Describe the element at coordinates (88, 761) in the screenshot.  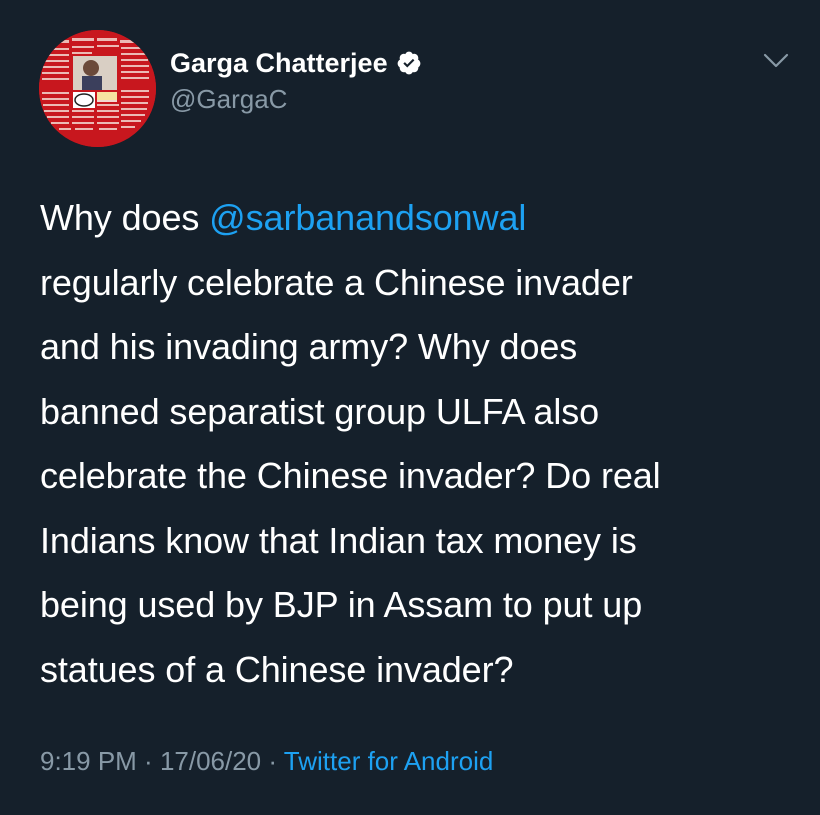
I see `tweet-time: 9:19 PM` at that location.